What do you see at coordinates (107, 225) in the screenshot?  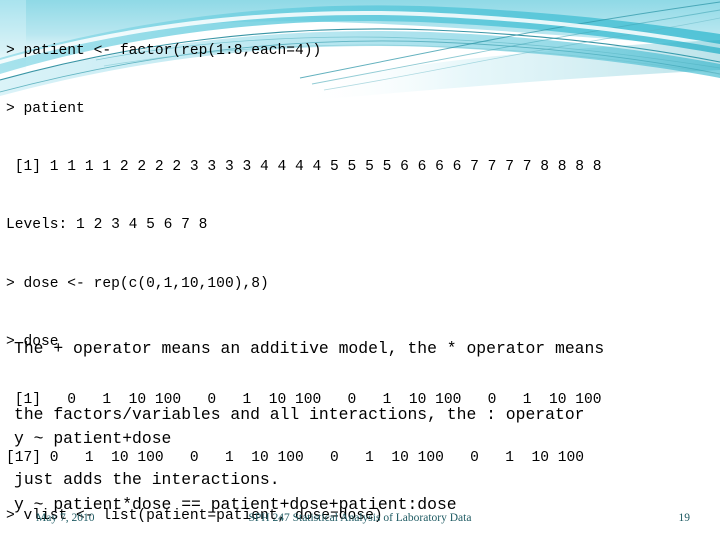 I see `console-line: Levels: 1 2 3 4 5 6 7 8` at bounding box center [107, 225].